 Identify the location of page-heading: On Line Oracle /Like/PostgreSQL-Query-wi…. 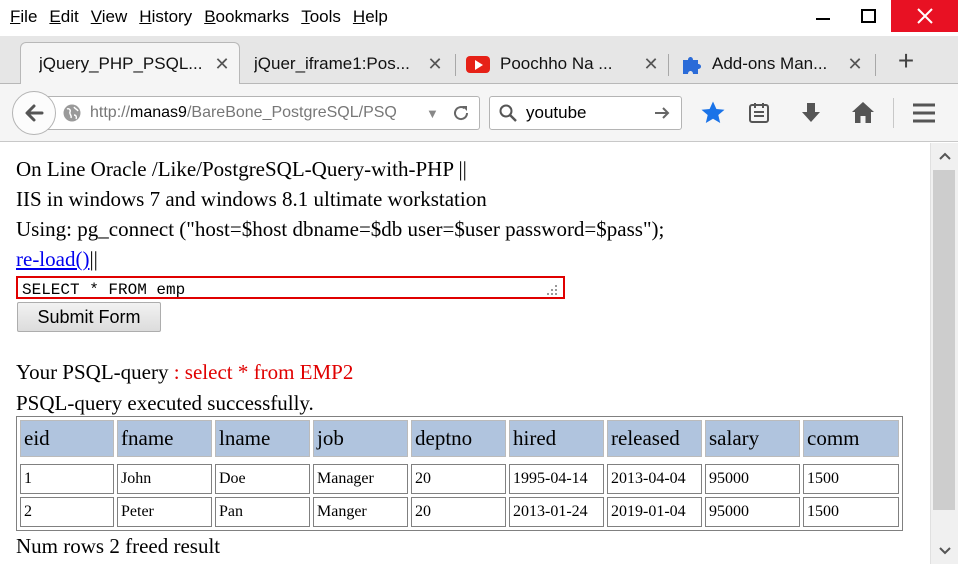
(241, 169).